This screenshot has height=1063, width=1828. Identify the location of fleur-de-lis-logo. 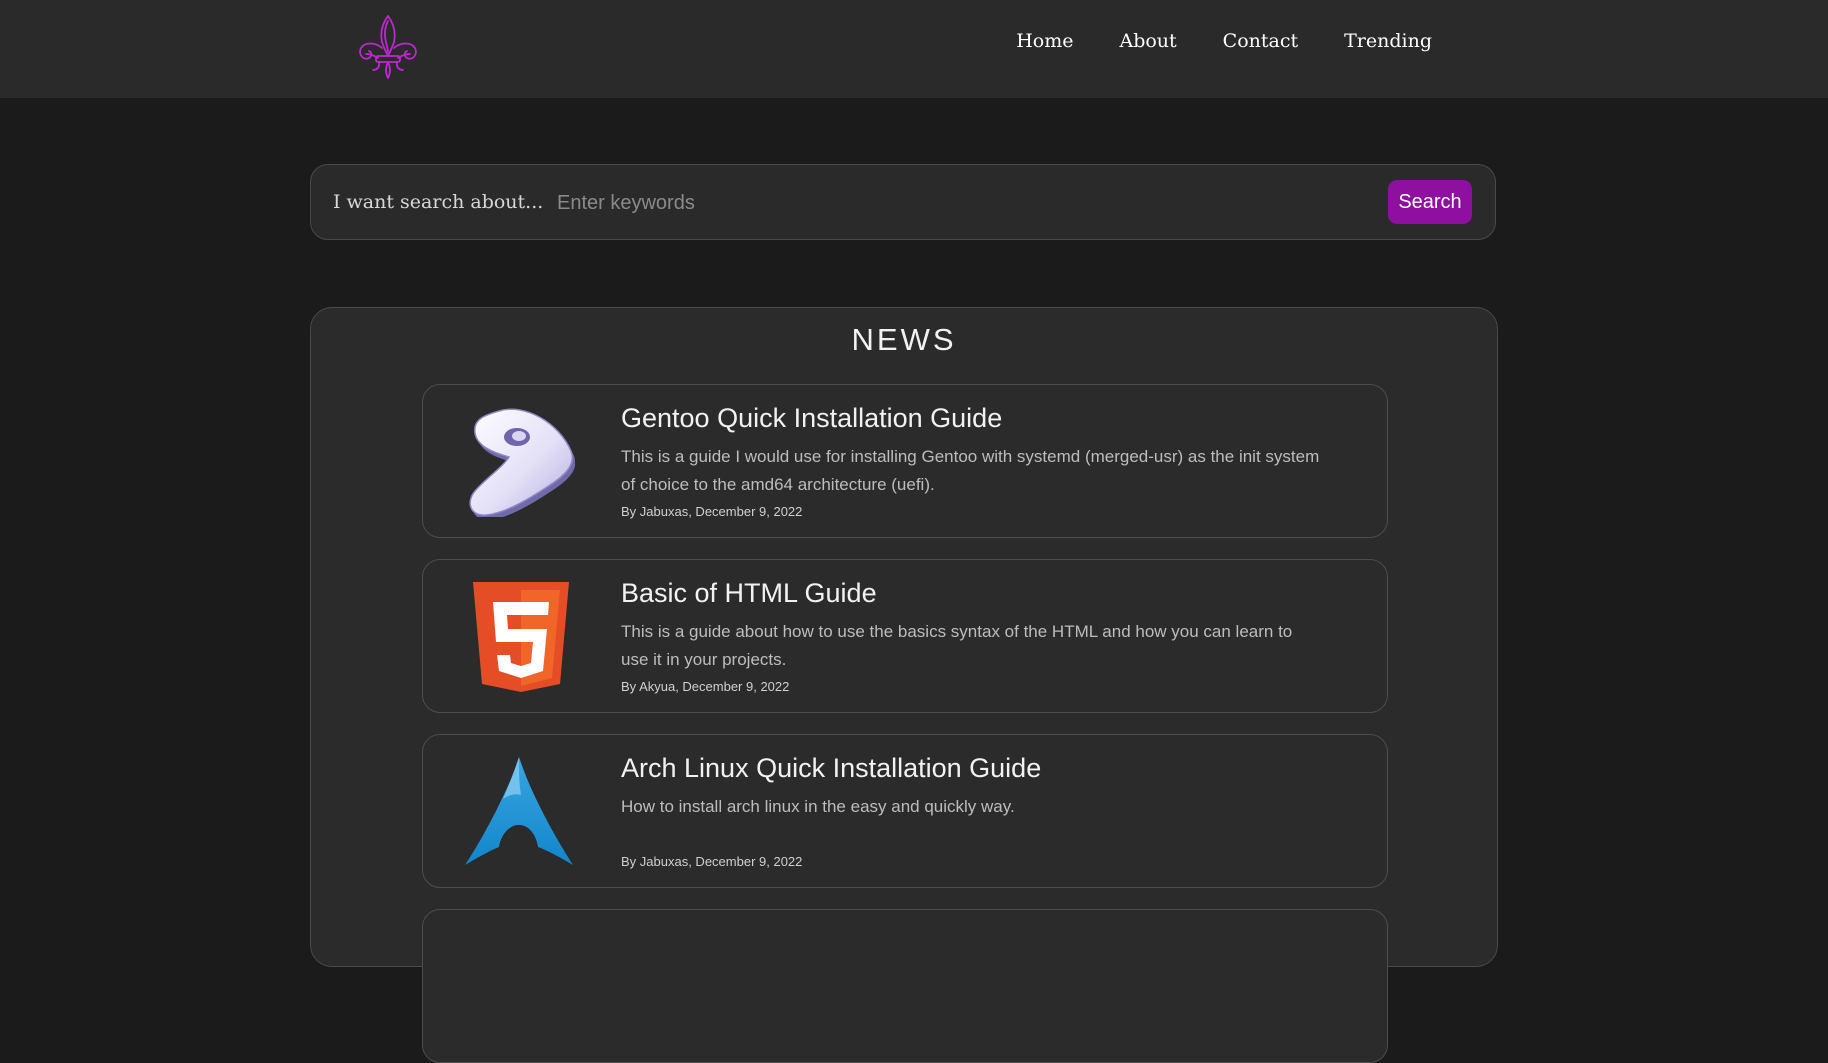
(388, 47).